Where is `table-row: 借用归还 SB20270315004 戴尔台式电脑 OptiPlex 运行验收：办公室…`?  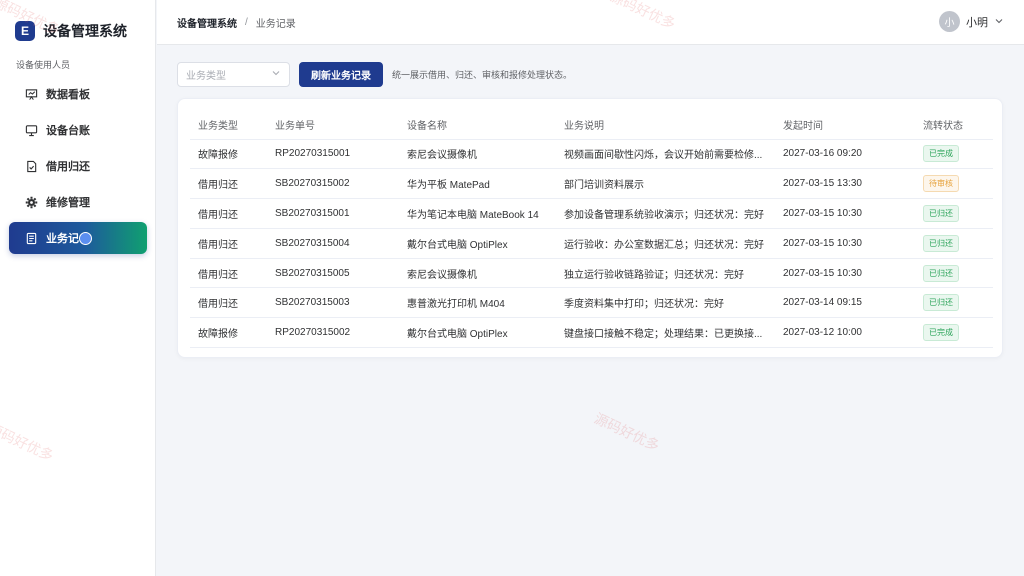
table-row: 借用归还 SB20270315004 戴尔台式电脑 OptiPlex 运行验收：办公室… is located at coordinates (591, 243).